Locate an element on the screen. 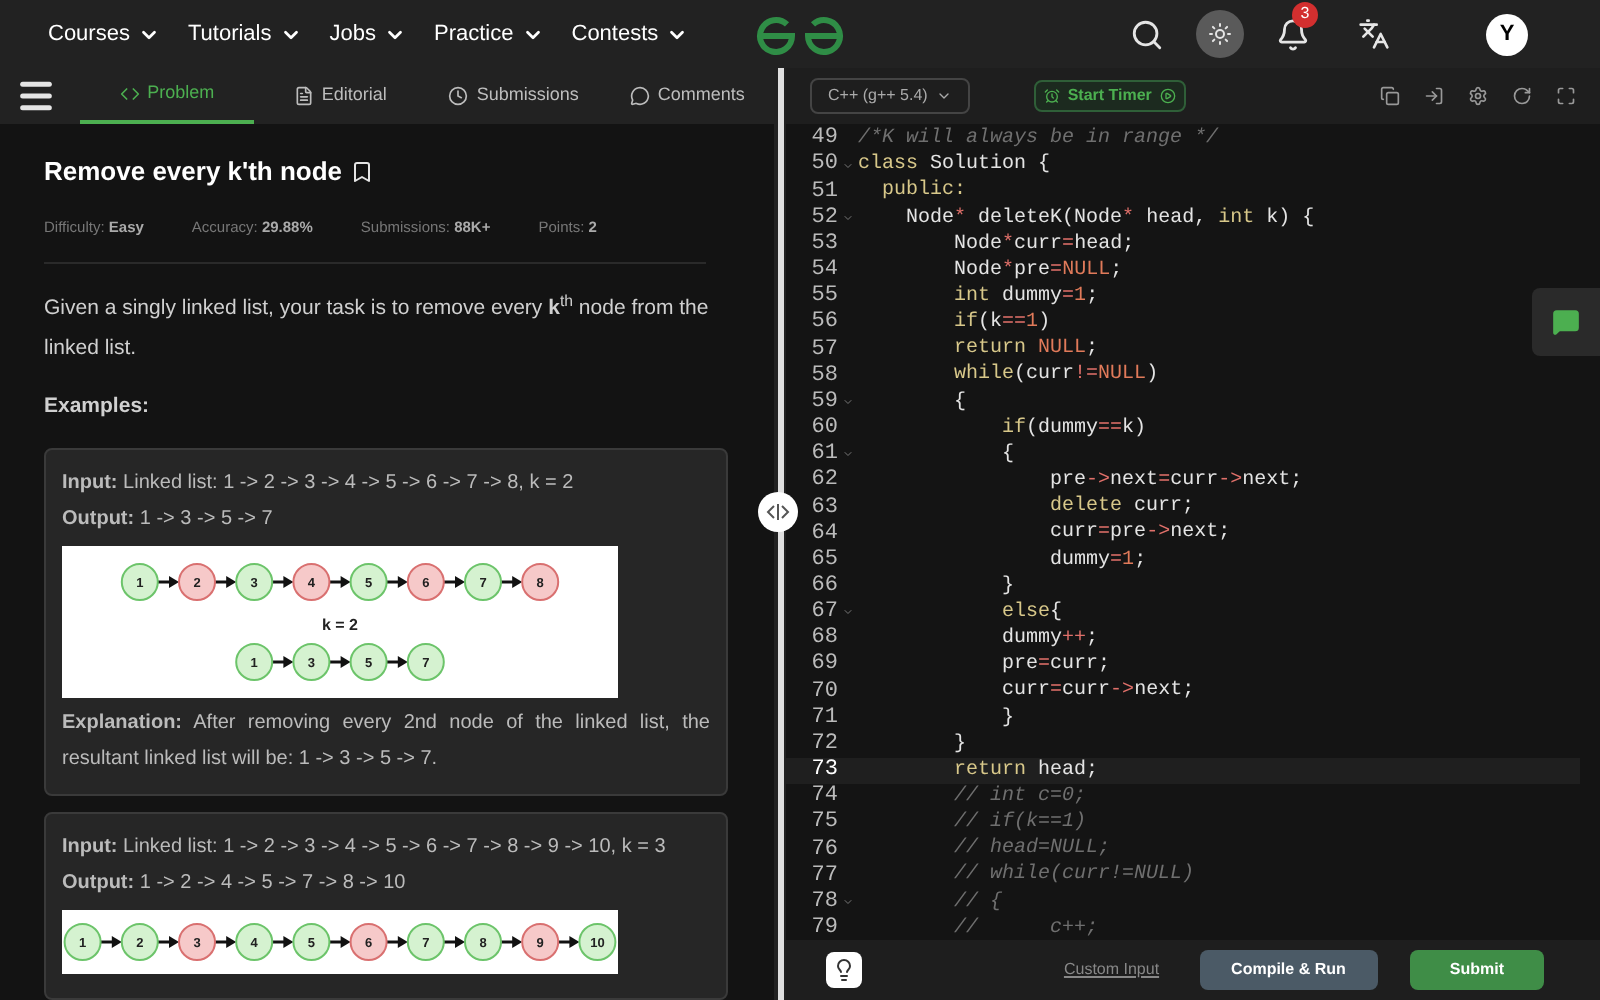 This screenshot has width=1600, height=1000. line-number: 75 is located at coordinates (823, 823).